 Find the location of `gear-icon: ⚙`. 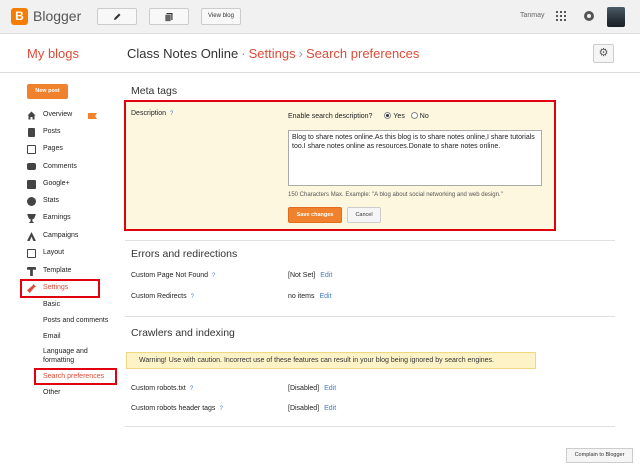

gear-icon: ⚙ is located at coordinates (603, 53).